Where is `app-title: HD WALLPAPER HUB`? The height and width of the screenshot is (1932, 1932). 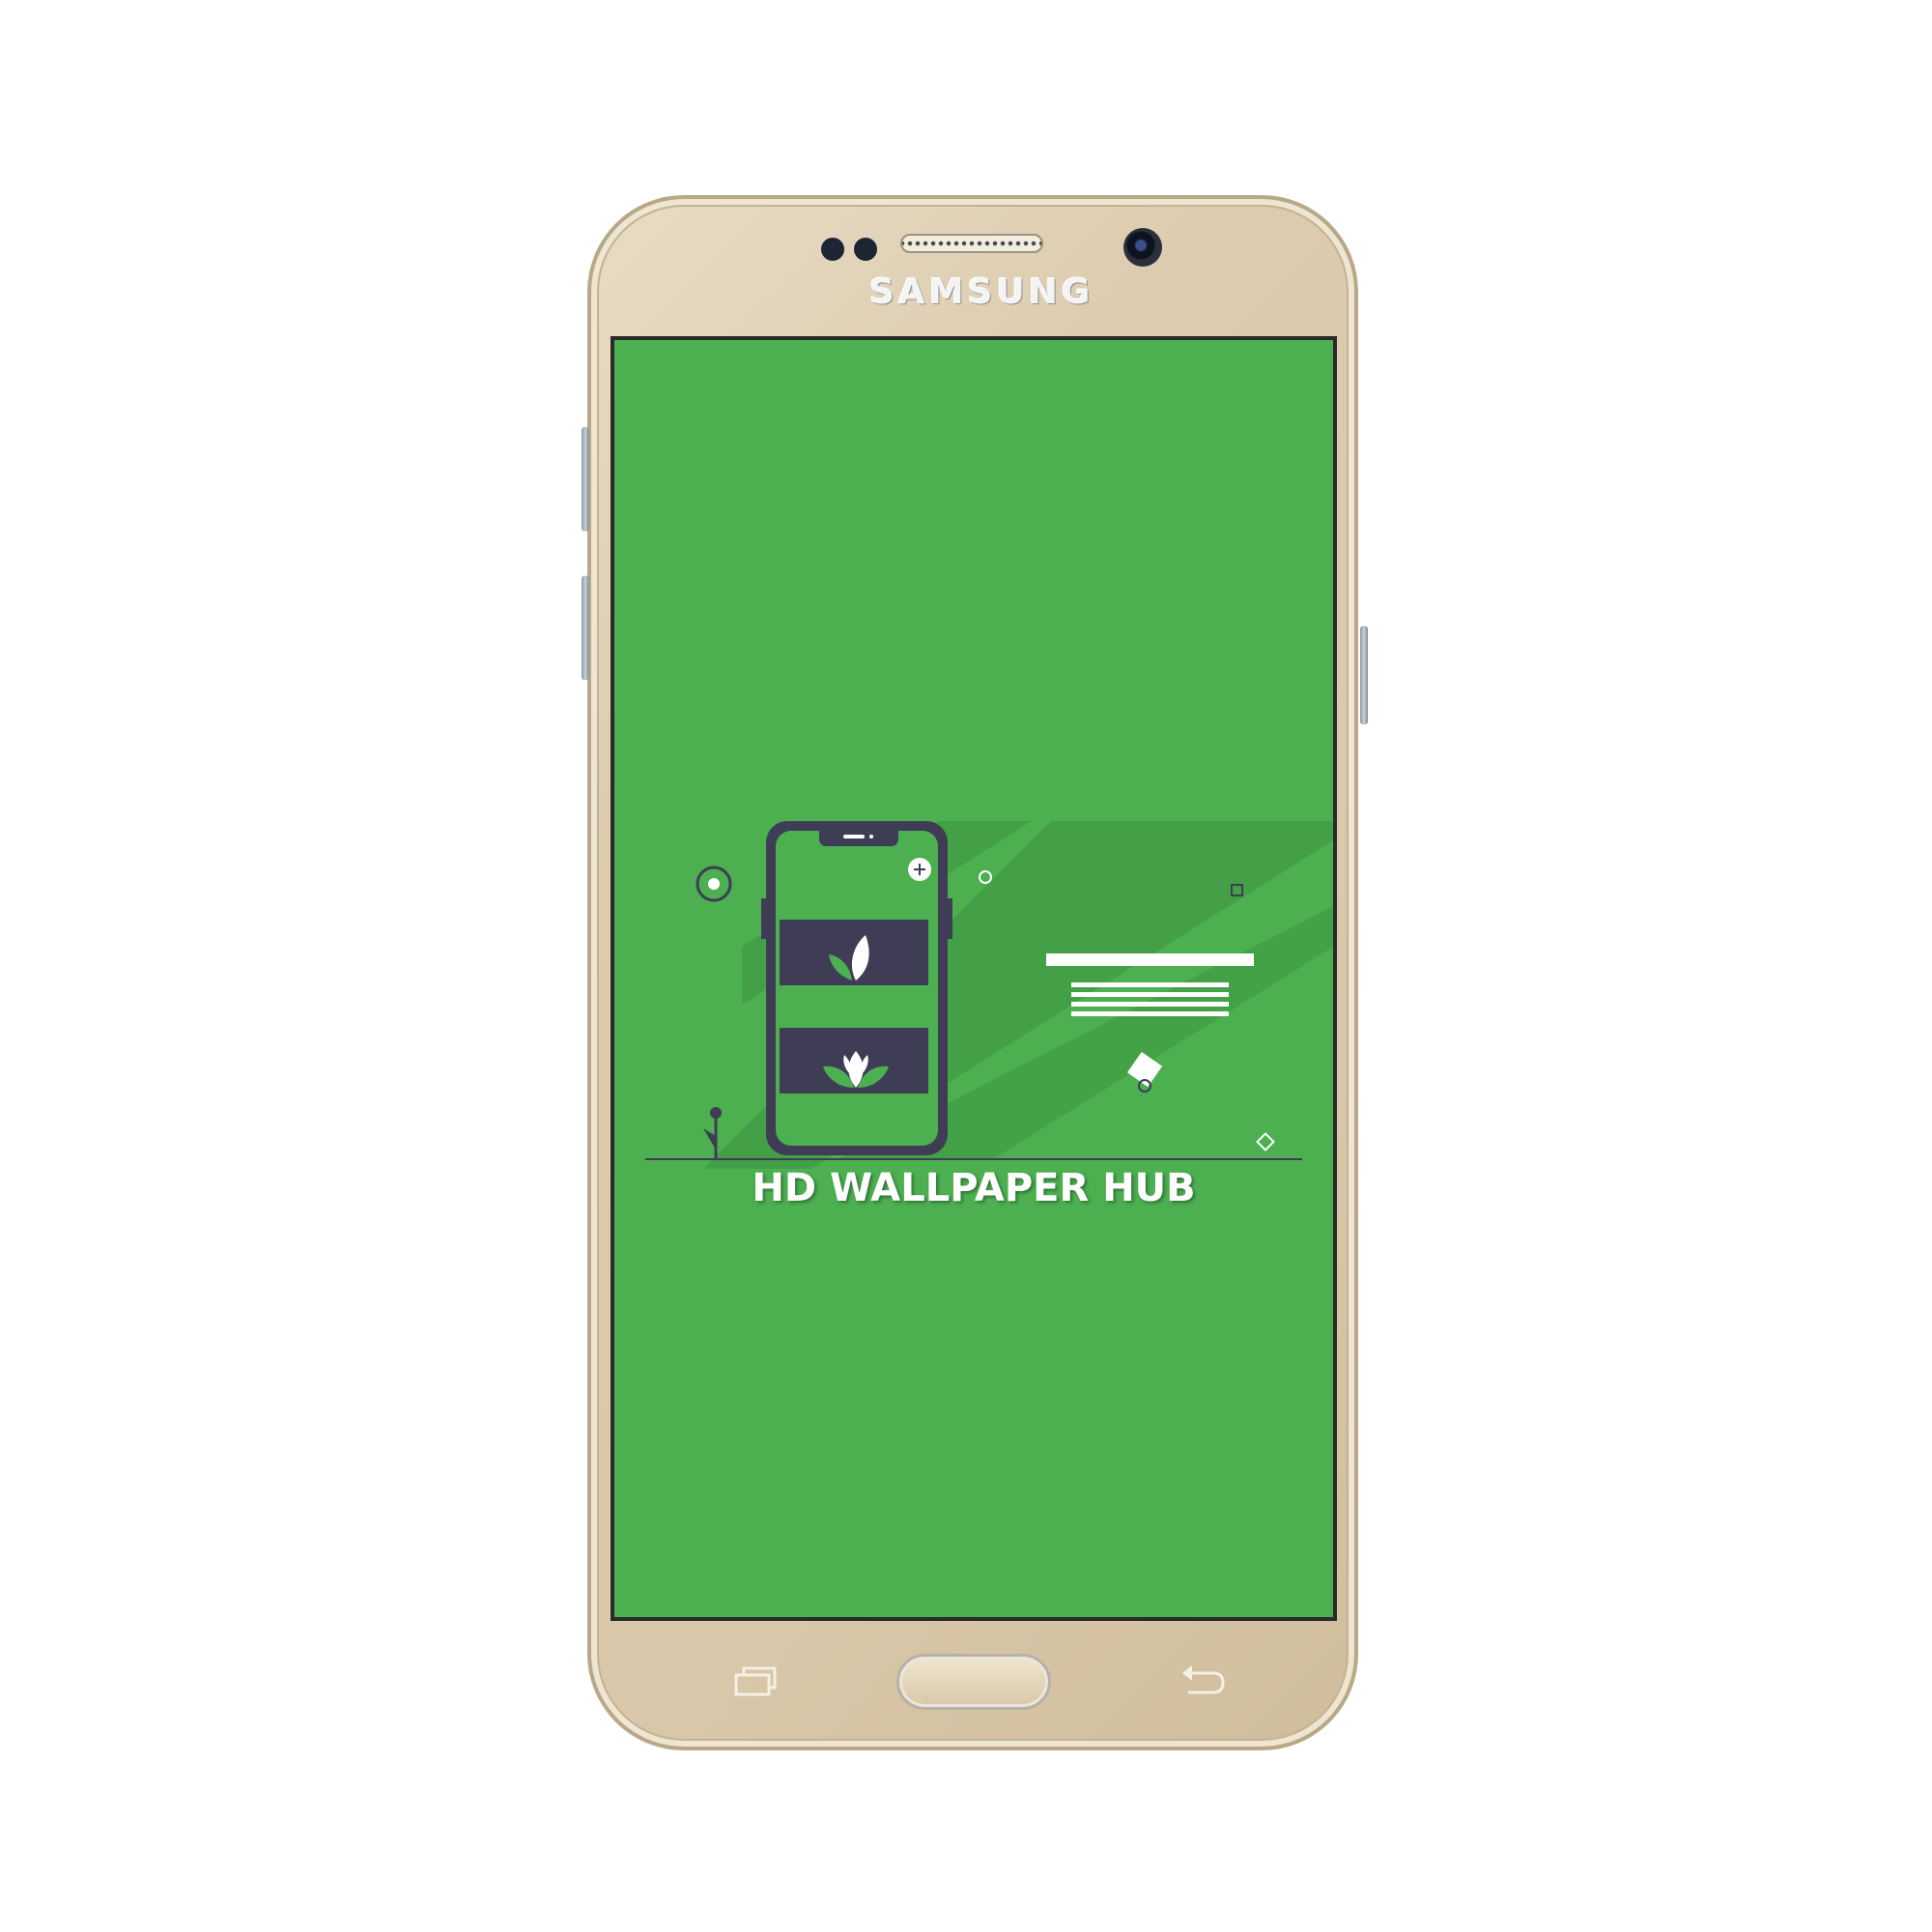 app-title: HD WALLPAPER HUB is located at coordinates (974, 1188).